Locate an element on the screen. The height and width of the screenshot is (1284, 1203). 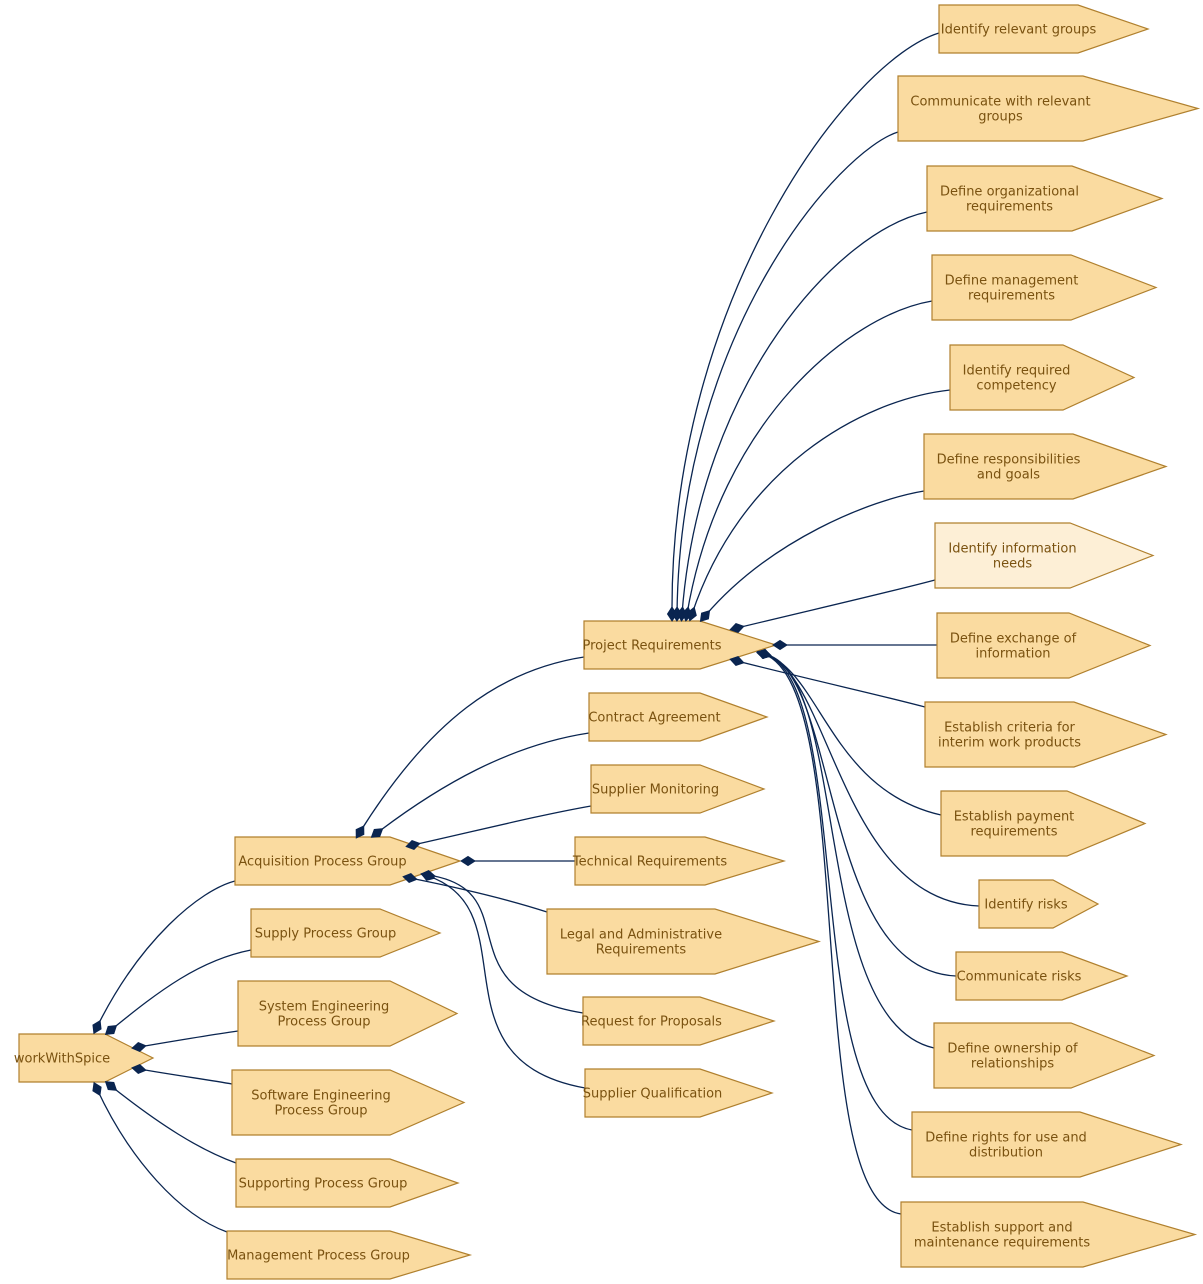
node-p8: Define exchange ofinformation is located at coordinates (1044, 645).